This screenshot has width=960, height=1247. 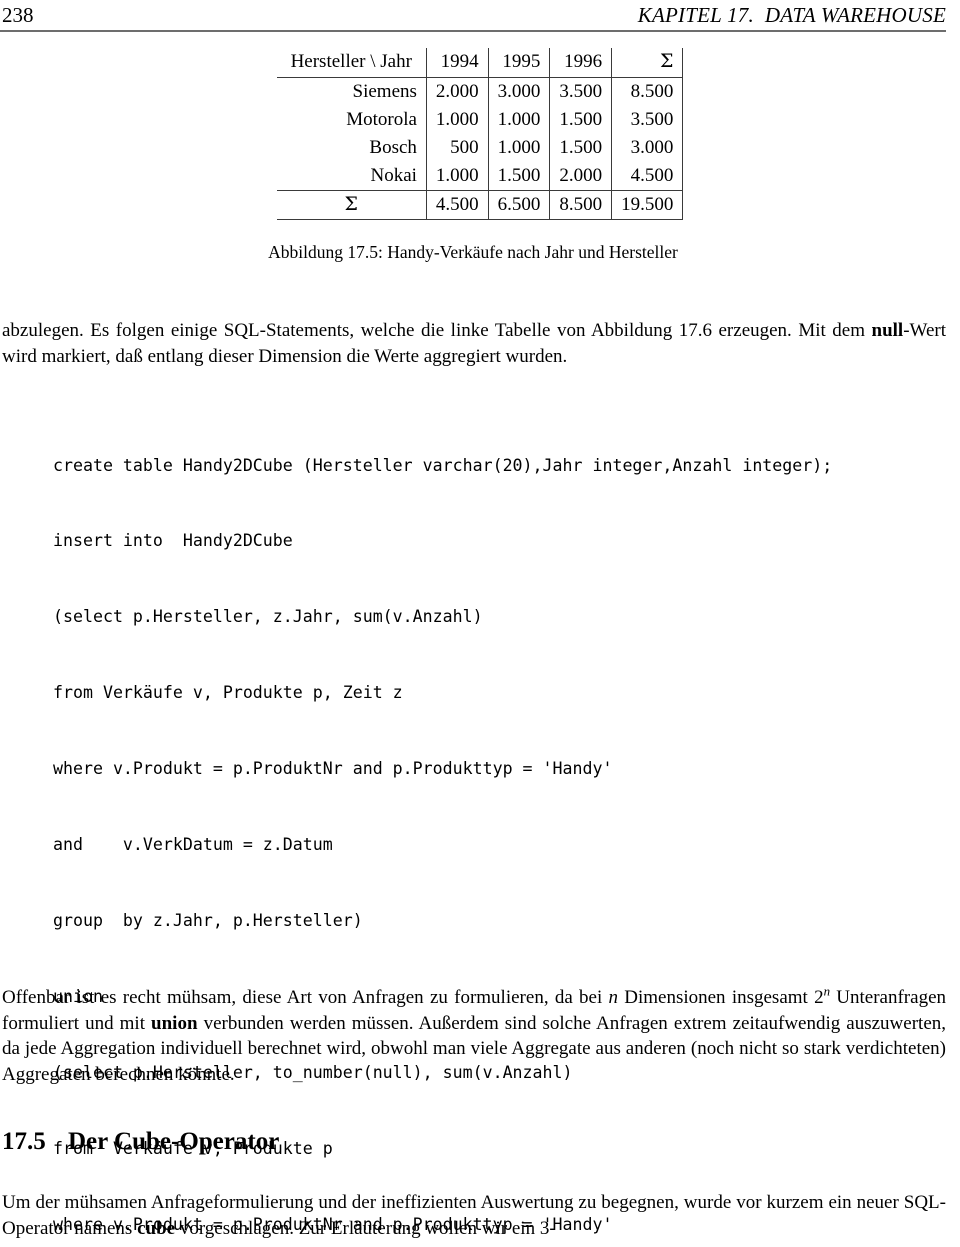 I want to click on table-row: Nokai 1.000 1.500 2.000 4.500, so click(x=480, y=176).